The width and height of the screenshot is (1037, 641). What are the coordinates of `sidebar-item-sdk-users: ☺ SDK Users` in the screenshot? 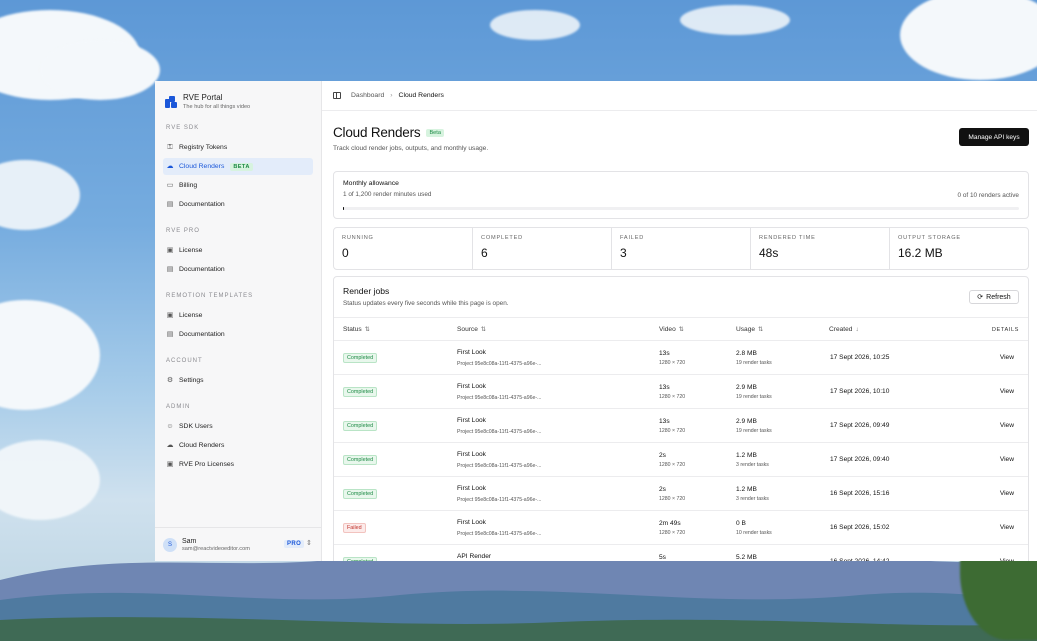 It's located at (238, 426).